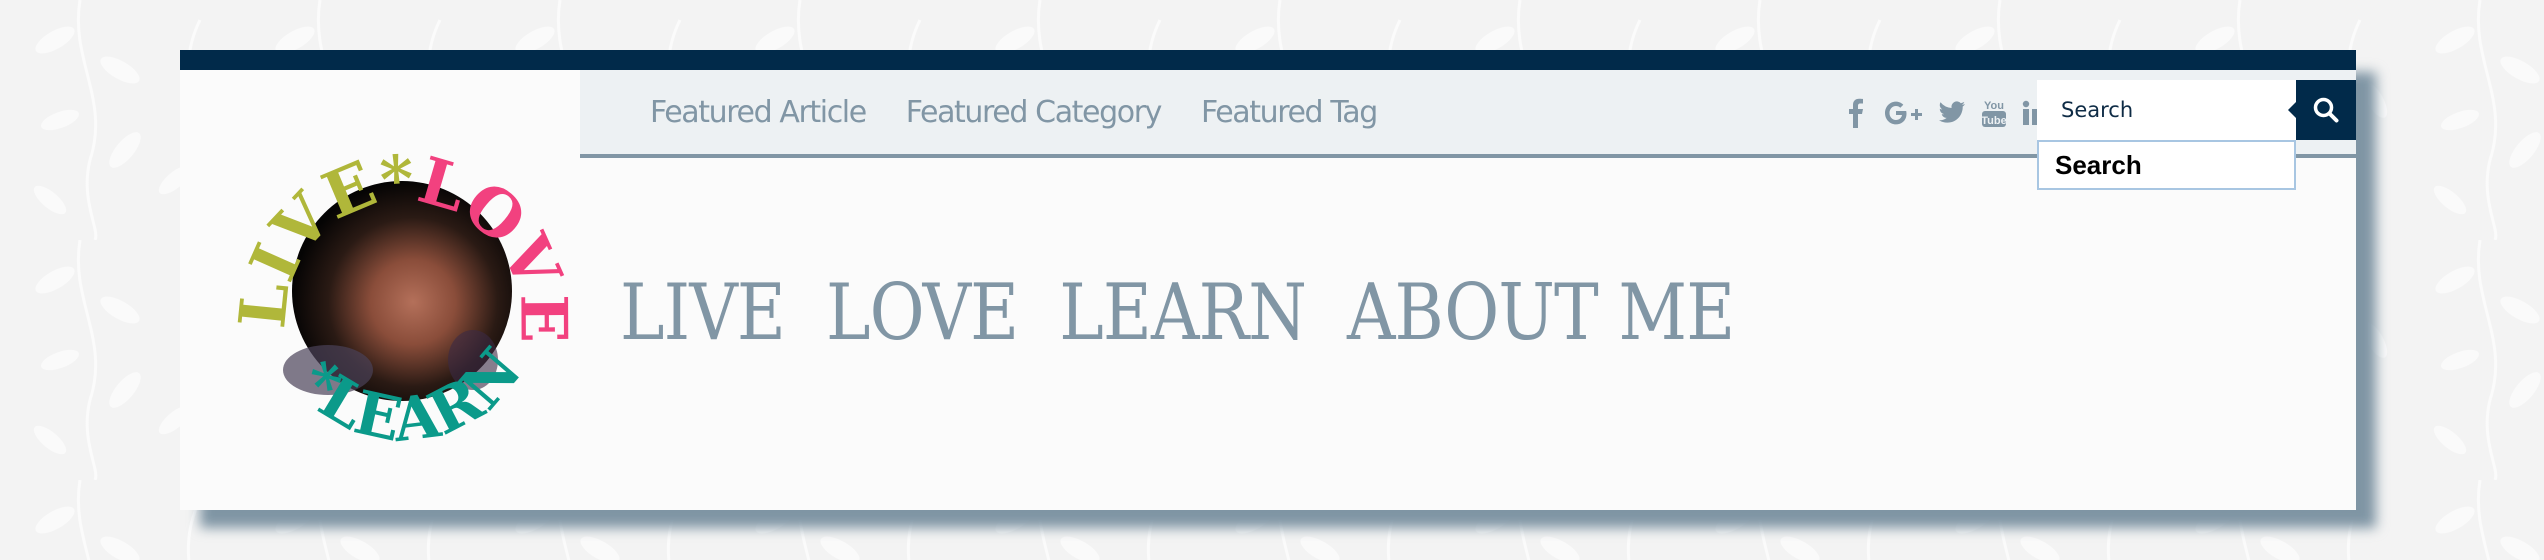 This screenshot has width=2544, height=560. What do you see at coordinates (2326, 110) in the screenshot?
I see `search-icon` at bounding box center [2326, 110].